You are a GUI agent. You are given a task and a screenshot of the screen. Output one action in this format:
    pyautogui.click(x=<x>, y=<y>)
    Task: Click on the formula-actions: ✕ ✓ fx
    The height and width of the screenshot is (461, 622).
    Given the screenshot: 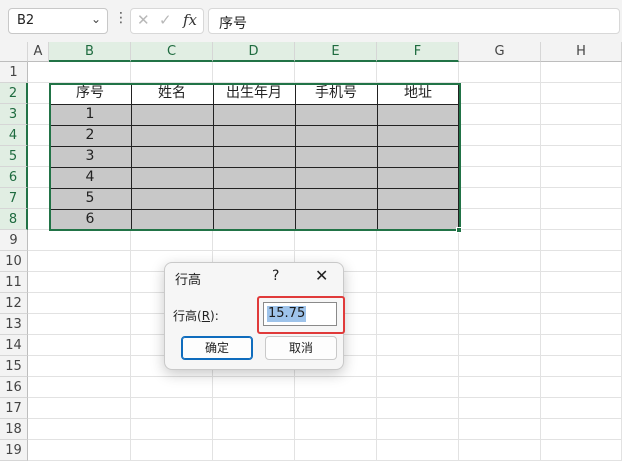 What is the action you would take?
    pyautogui.click(x=167, y=21)
    